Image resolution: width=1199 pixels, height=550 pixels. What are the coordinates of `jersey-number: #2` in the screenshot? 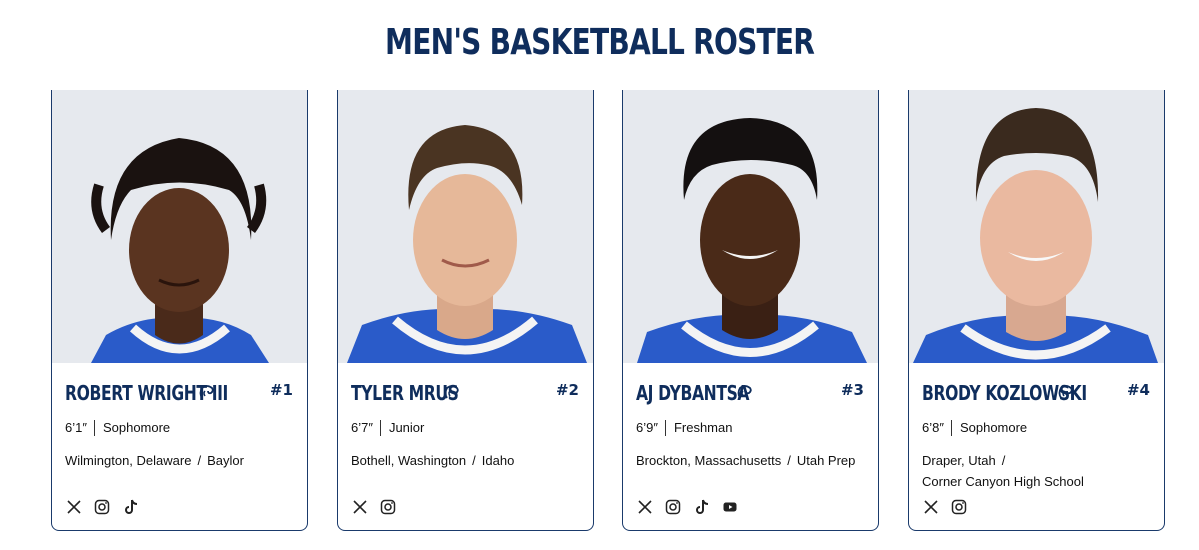 It's located at (567, 390).